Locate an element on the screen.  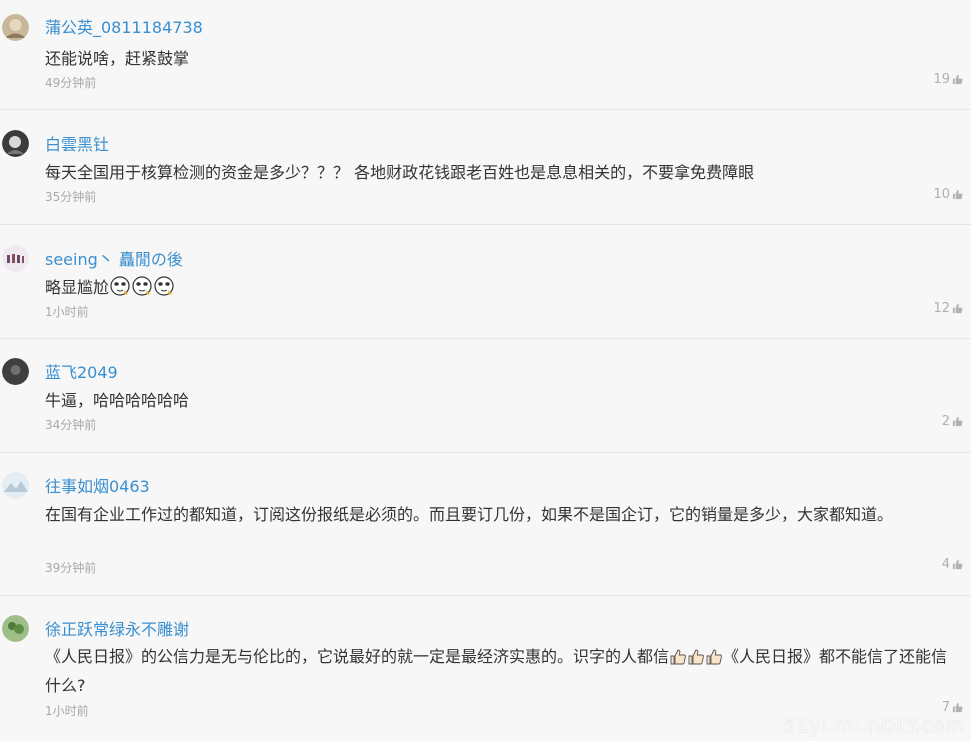
like-button: 7 is located at coordinates (952, 707).